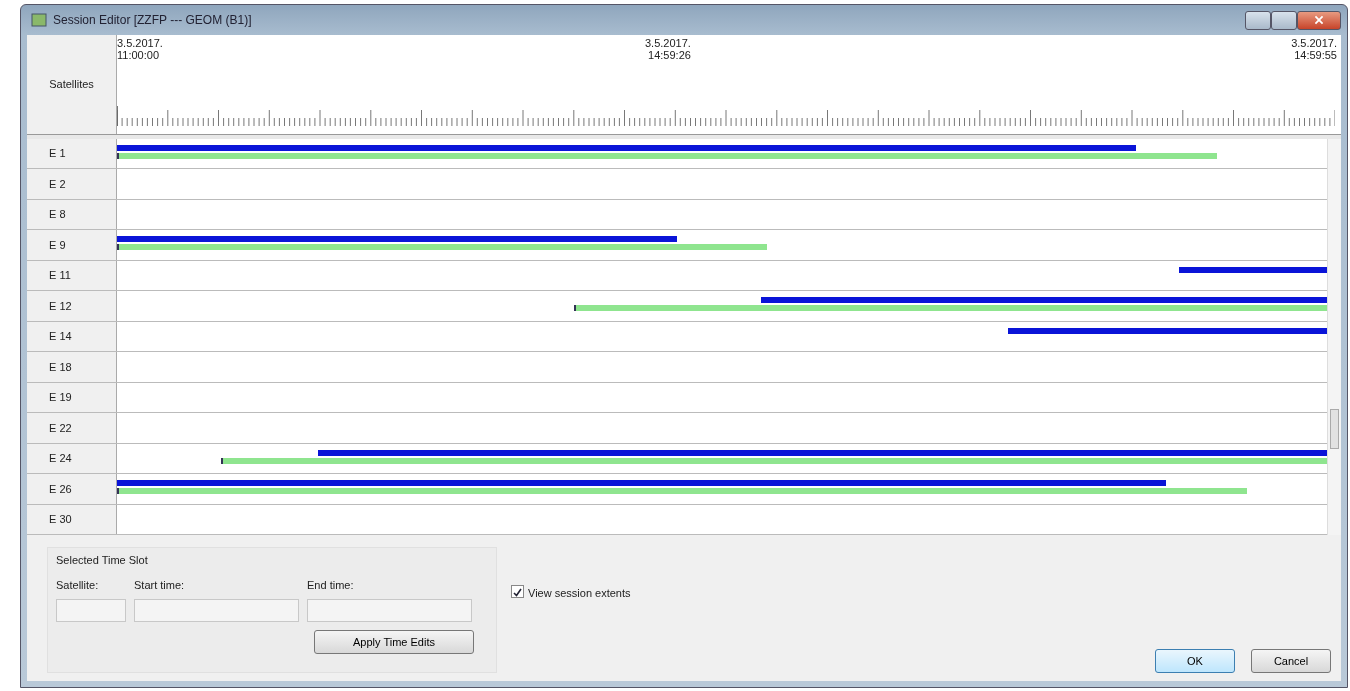  I want to click on satellite-label: E 26, so click(60, 489).